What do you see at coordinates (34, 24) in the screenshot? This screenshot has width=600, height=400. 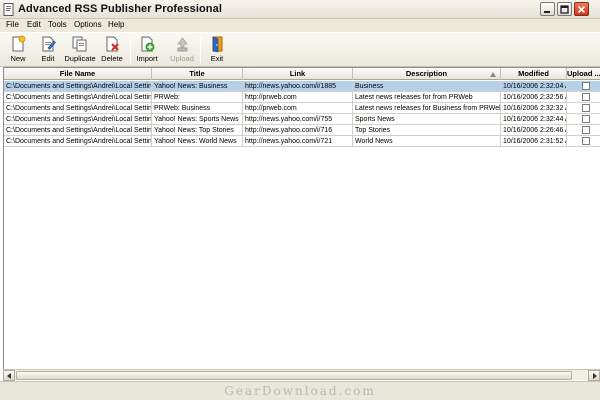 I see `menu-edit: Edit` at bounding box center [34, 24].